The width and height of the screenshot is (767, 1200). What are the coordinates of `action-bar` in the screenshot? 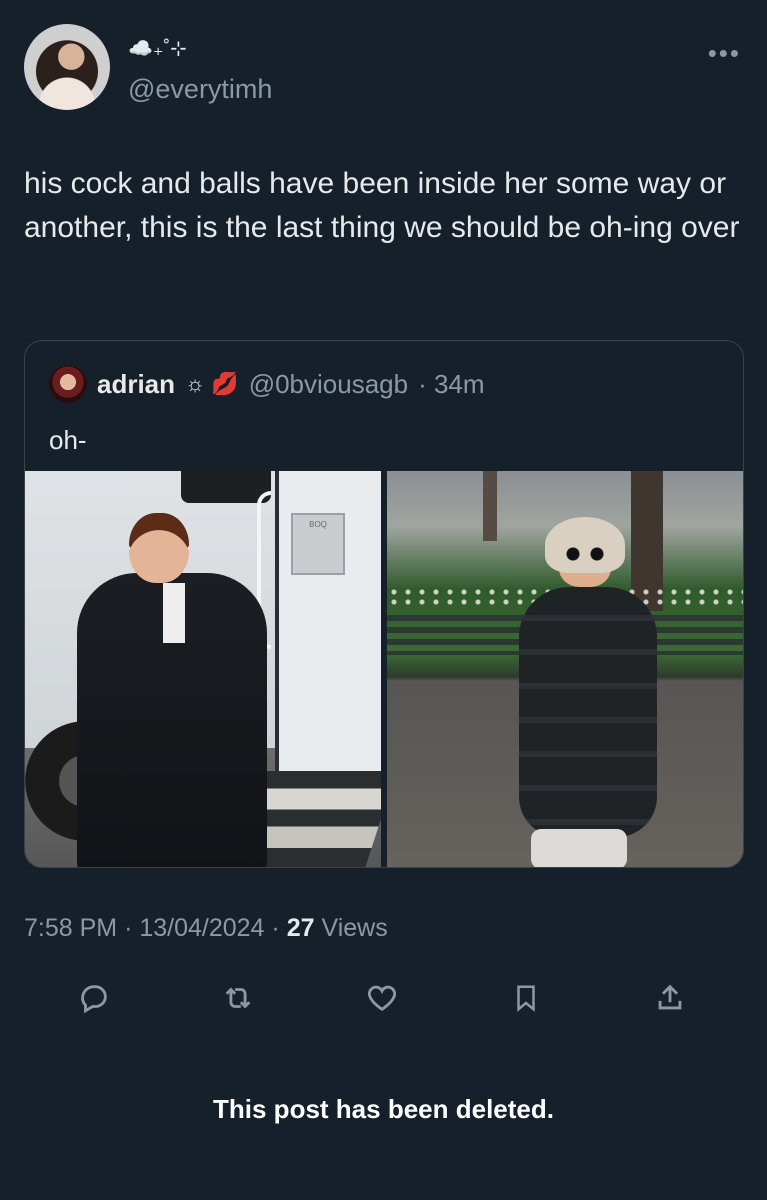 It's located at (384, 1000).